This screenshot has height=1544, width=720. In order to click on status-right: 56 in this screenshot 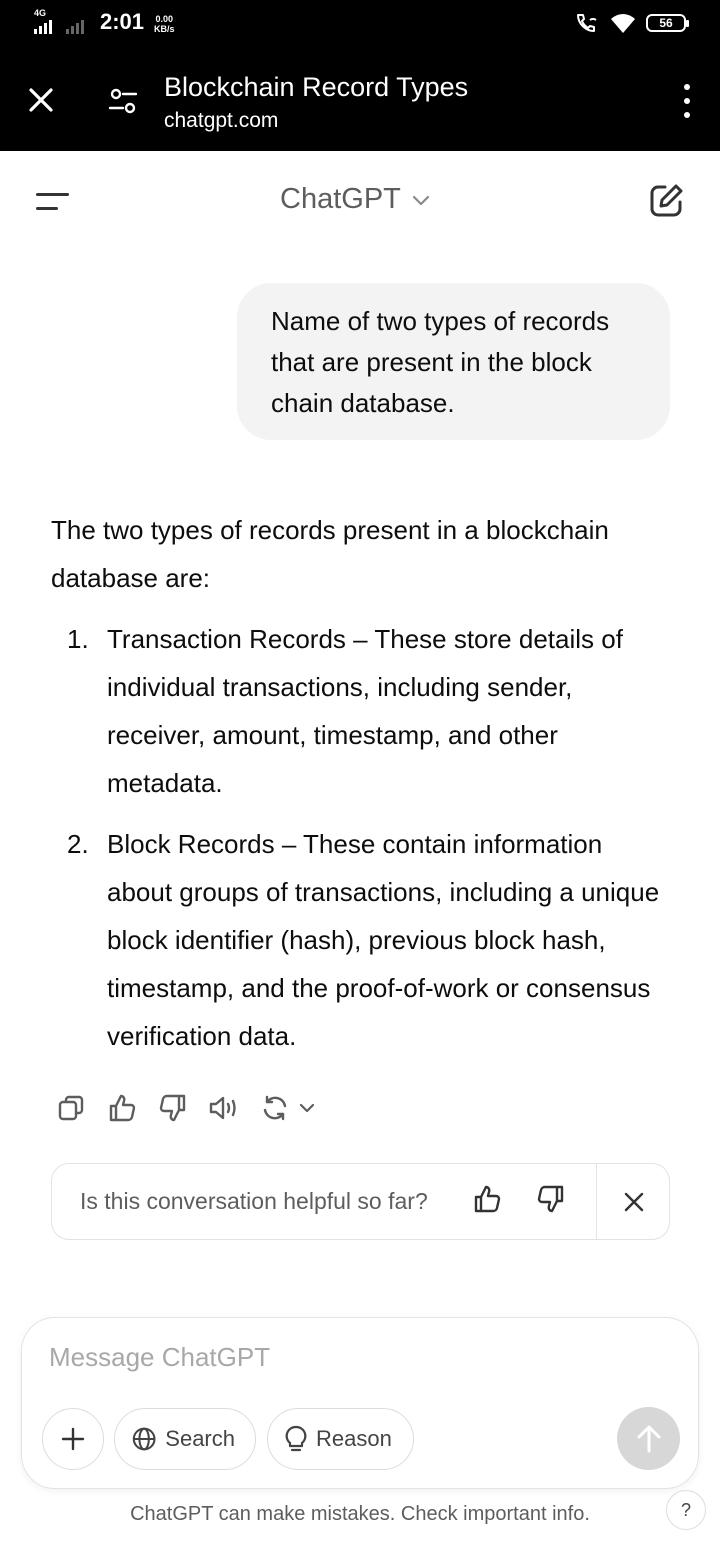, I will do `click(631, 23)`.